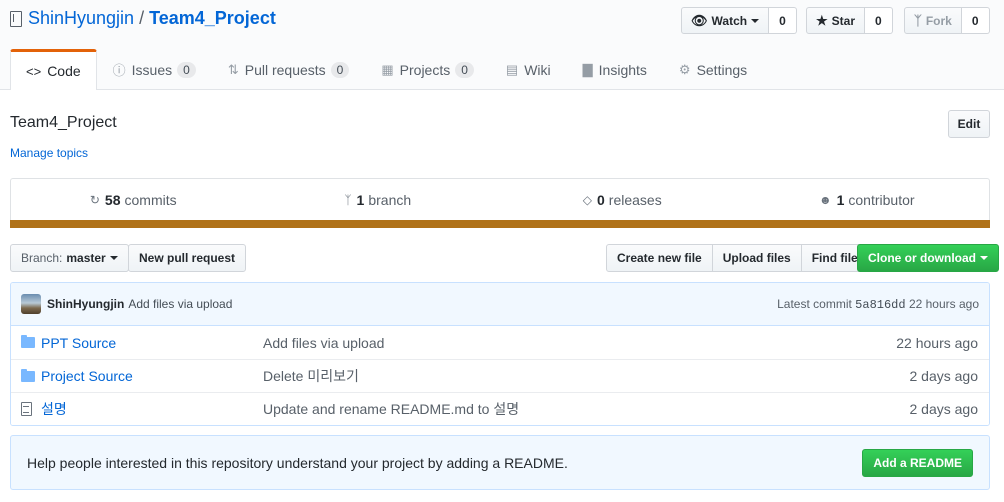  I want to click on language-bar, so click(500, 224).